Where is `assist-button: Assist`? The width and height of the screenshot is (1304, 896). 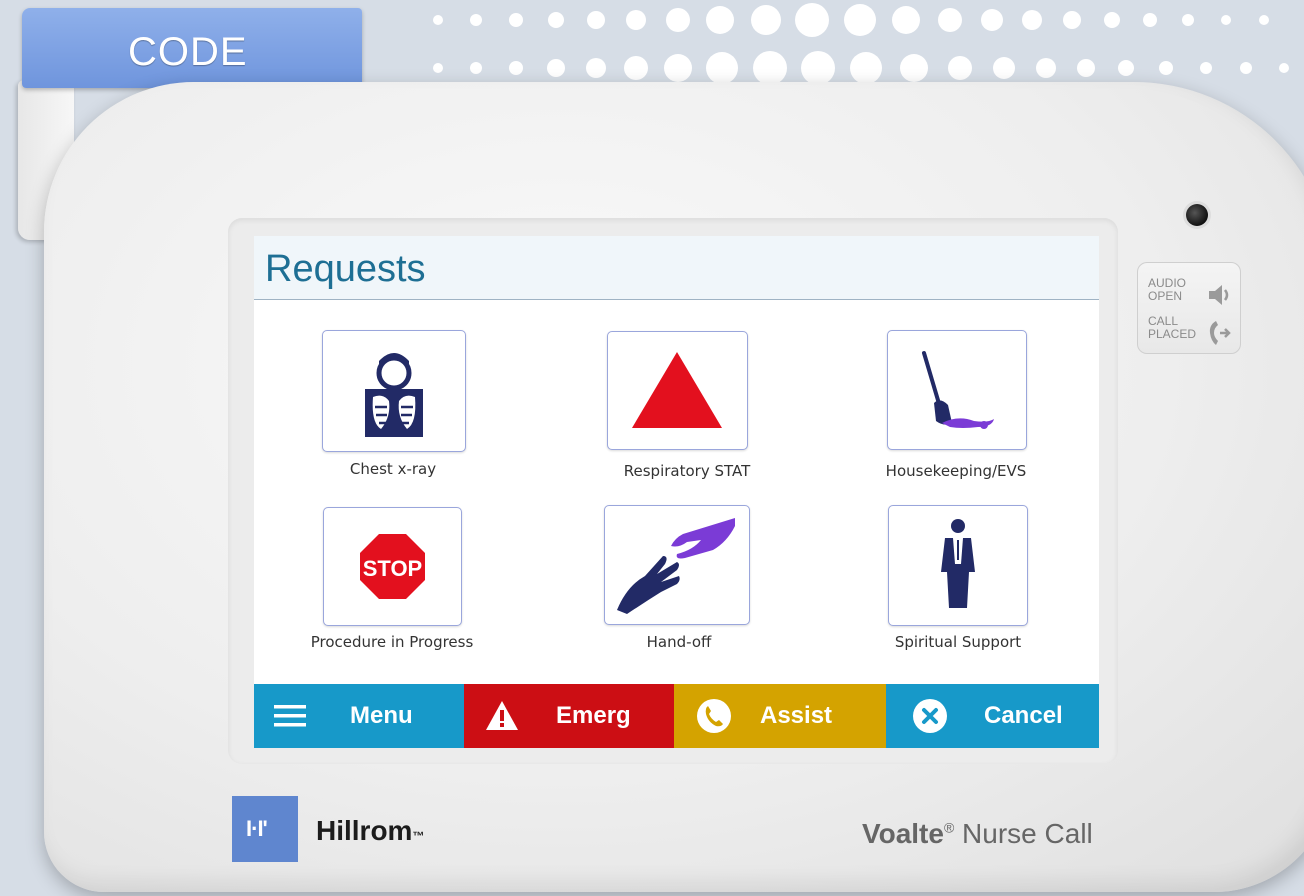
assist-button: Assist is located at coordinates (780, 716).